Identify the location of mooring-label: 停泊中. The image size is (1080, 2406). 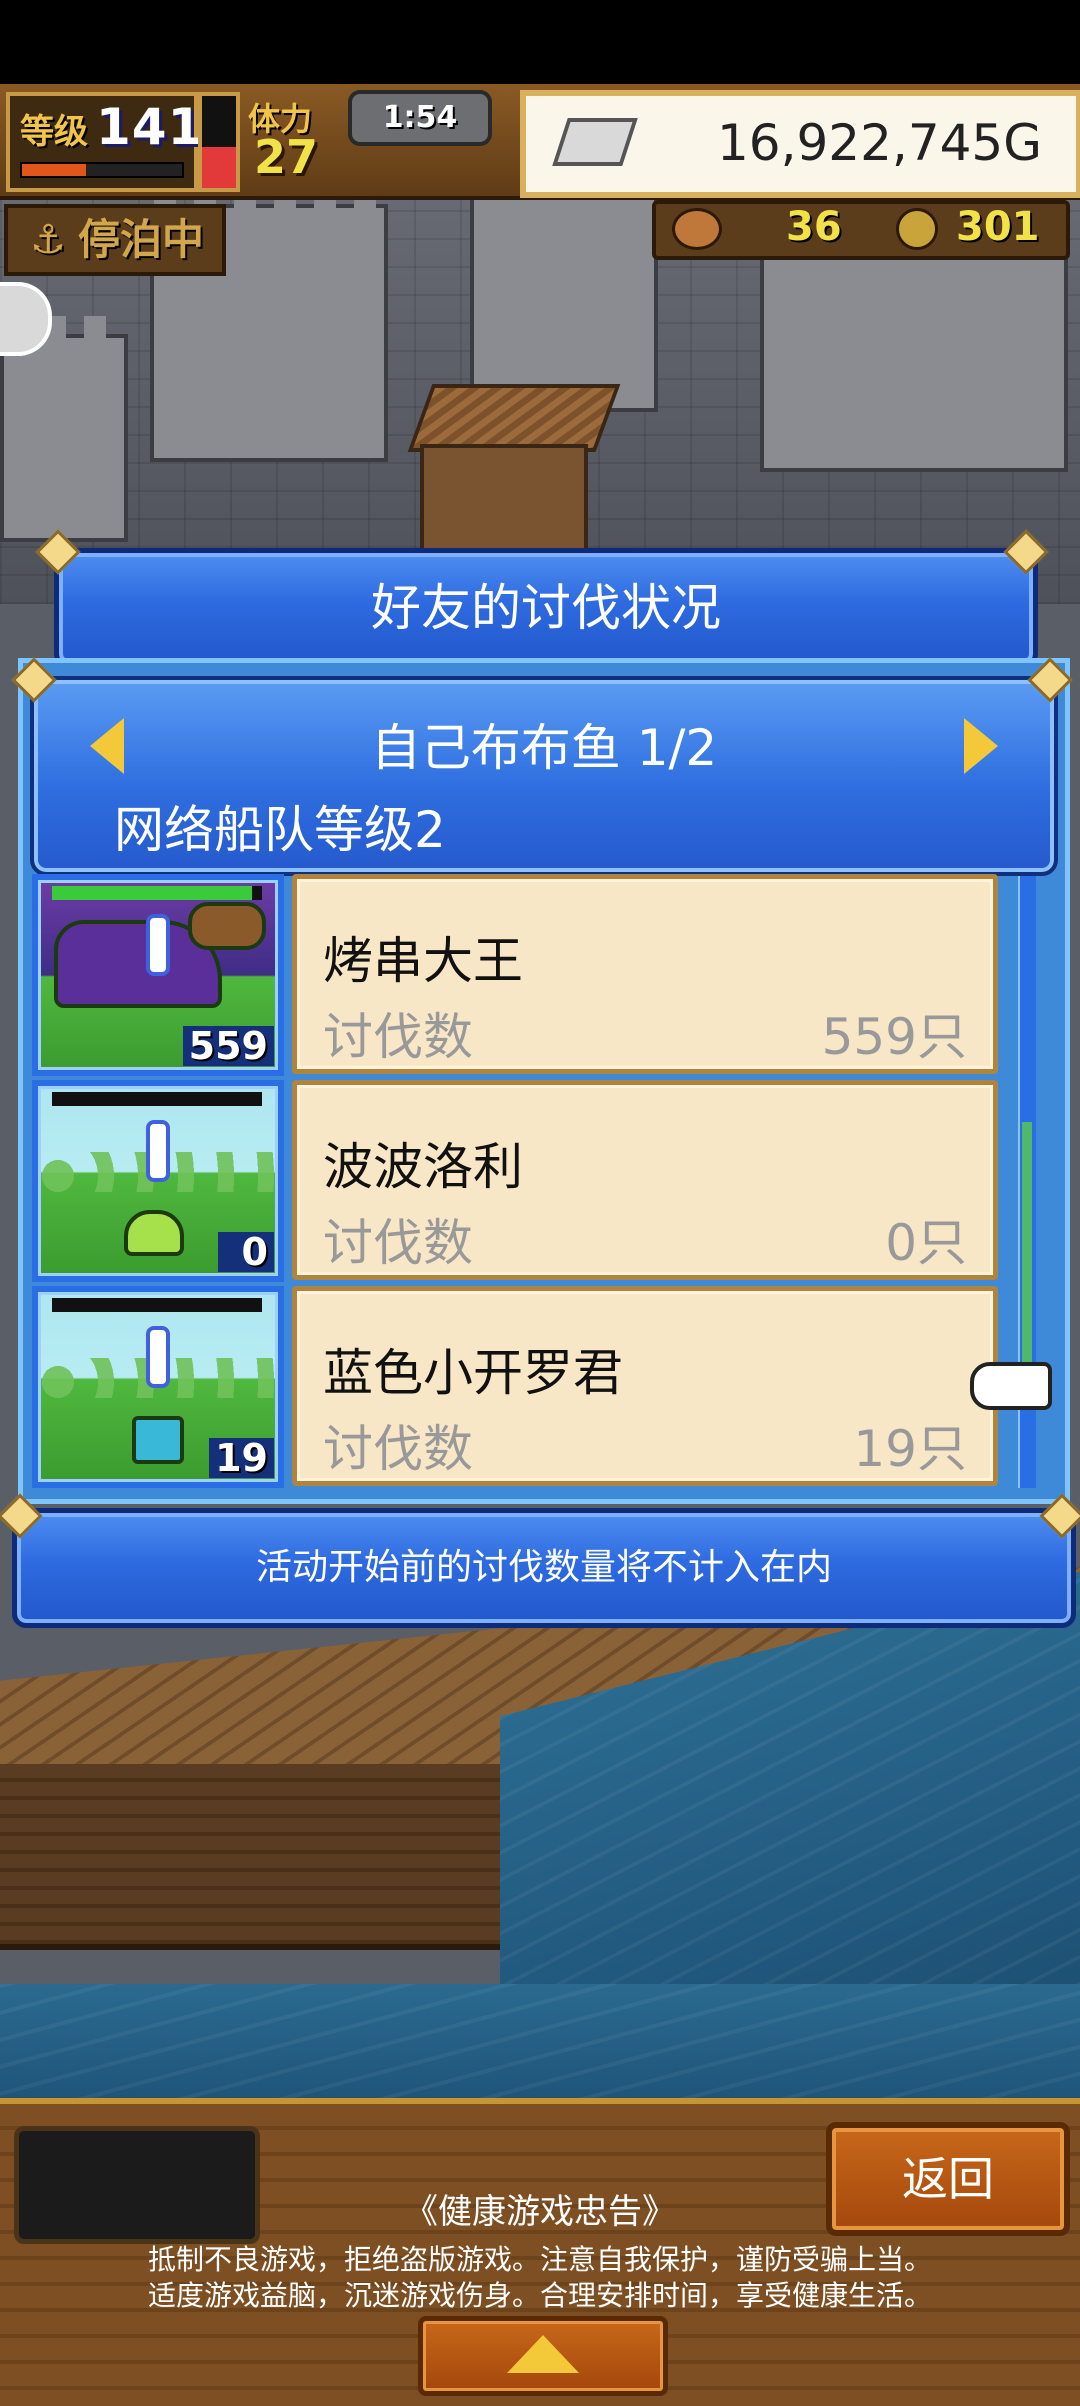
(141, 239).